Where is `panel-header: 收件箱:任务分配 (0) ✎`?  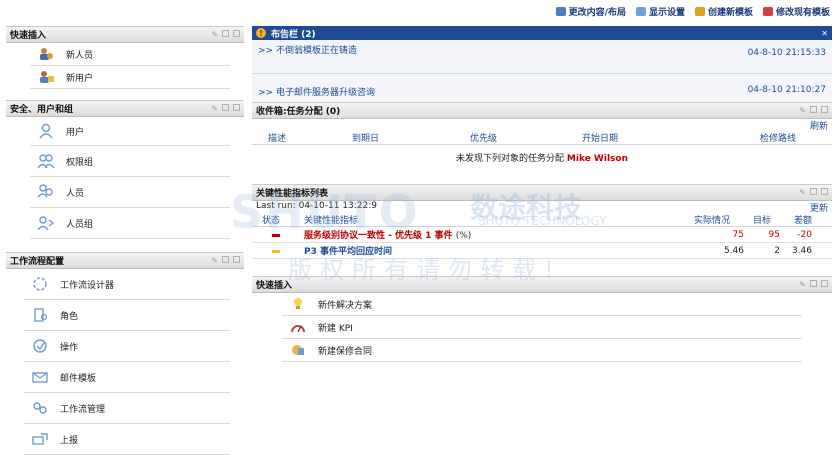 panel-header: 收件箱:任务分配 (0) ✎ is located at coordinates (542, 110).